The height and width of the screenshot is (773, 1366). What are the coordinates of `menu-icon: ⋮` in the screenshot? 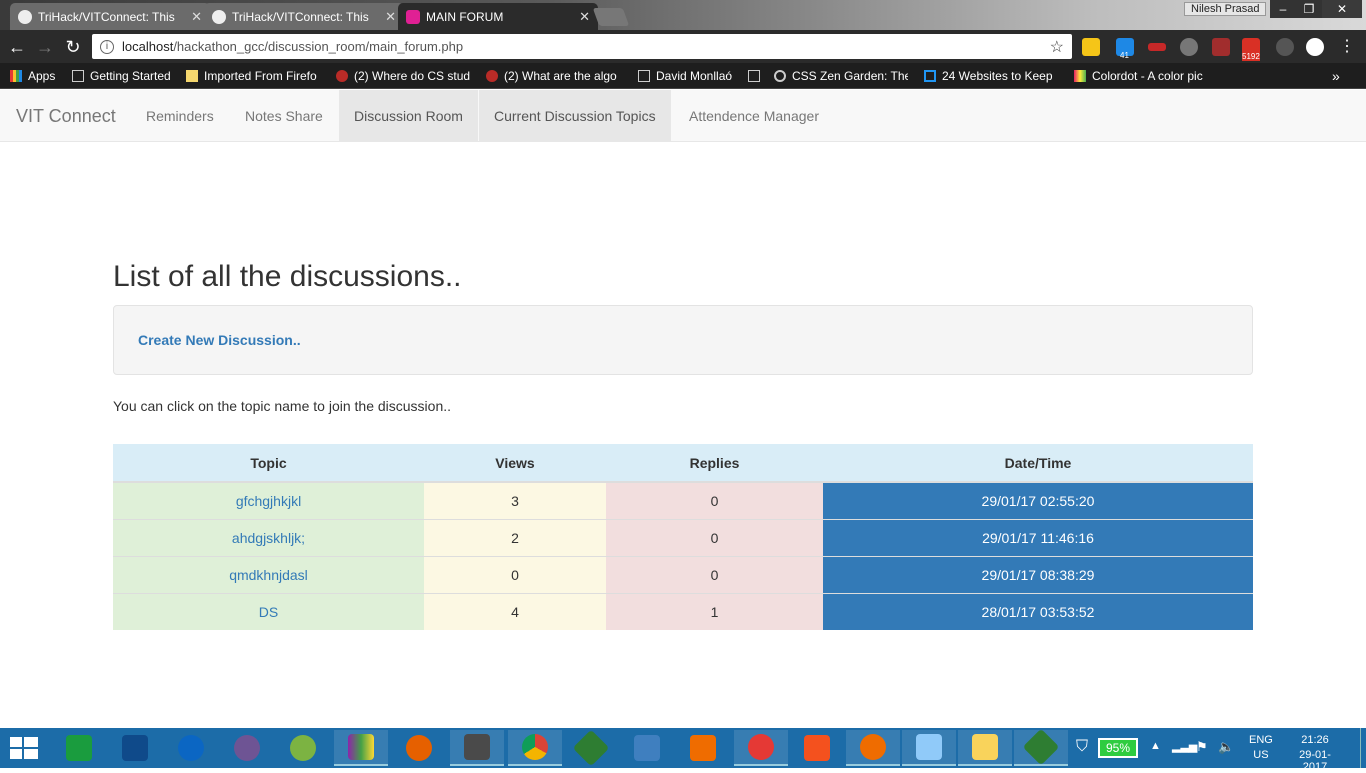 It's located at (1347, 47).